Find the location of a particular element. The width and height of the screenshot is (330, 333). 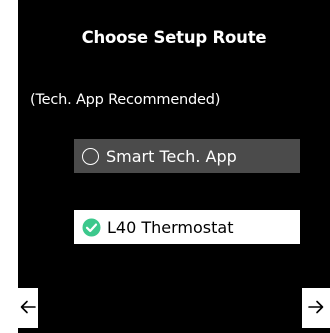

arrow-right-icon is located at coordinates (316, 308).